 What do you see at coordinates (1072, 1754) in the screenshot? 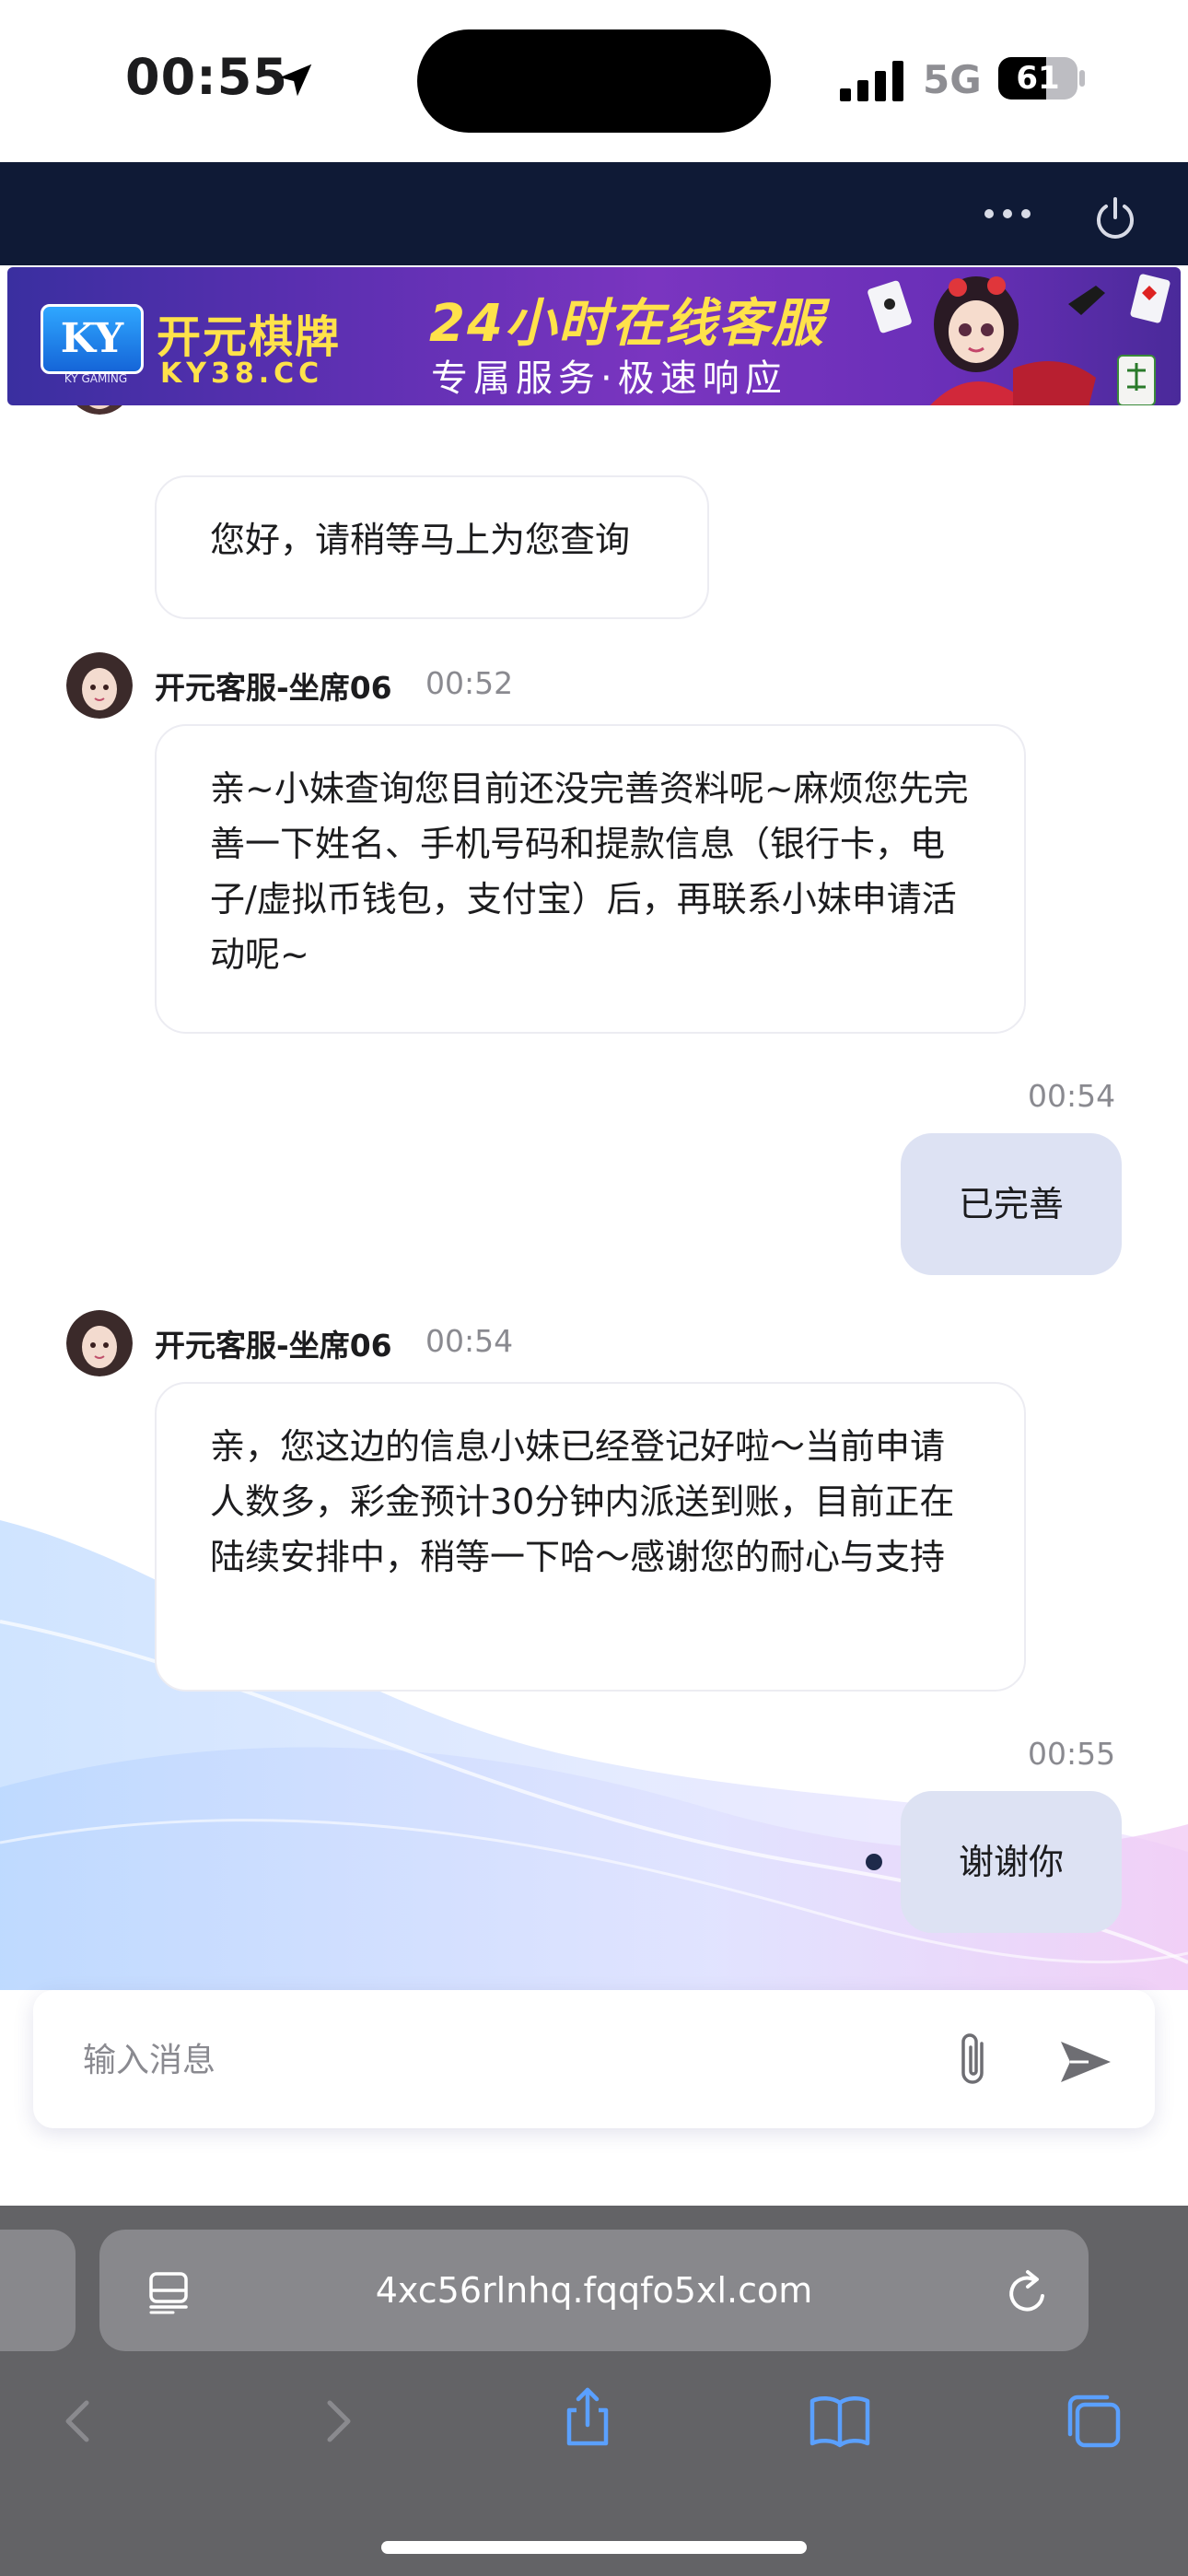
I see `message-timestamp: 00:55` at bounding box center [1072, 1754].